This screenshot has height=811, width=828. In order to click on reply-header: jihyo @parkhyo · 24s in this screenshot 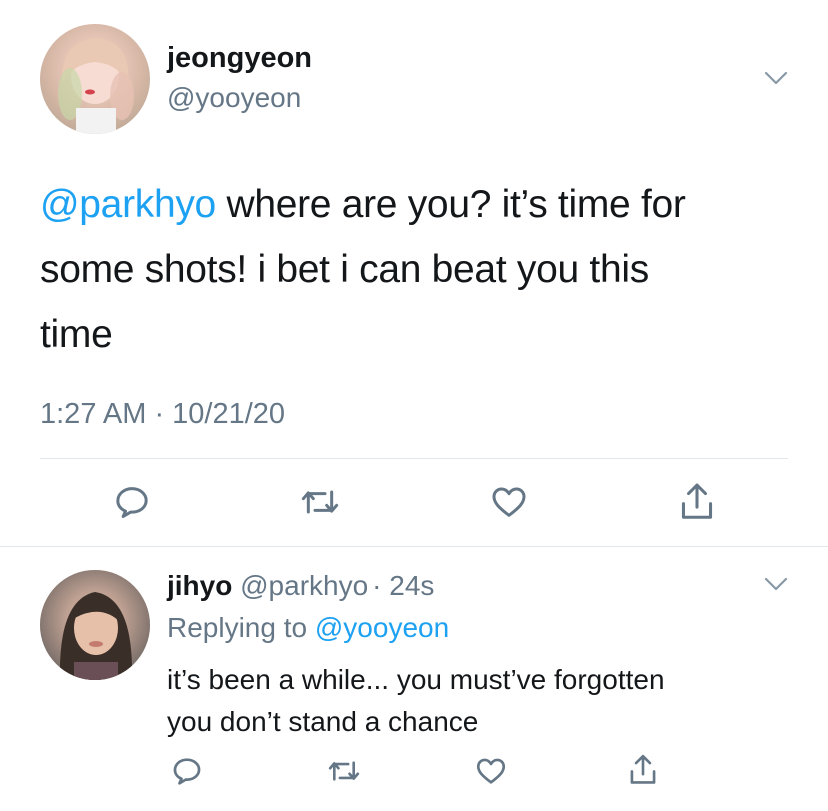, I will do `click(300, 586)`.